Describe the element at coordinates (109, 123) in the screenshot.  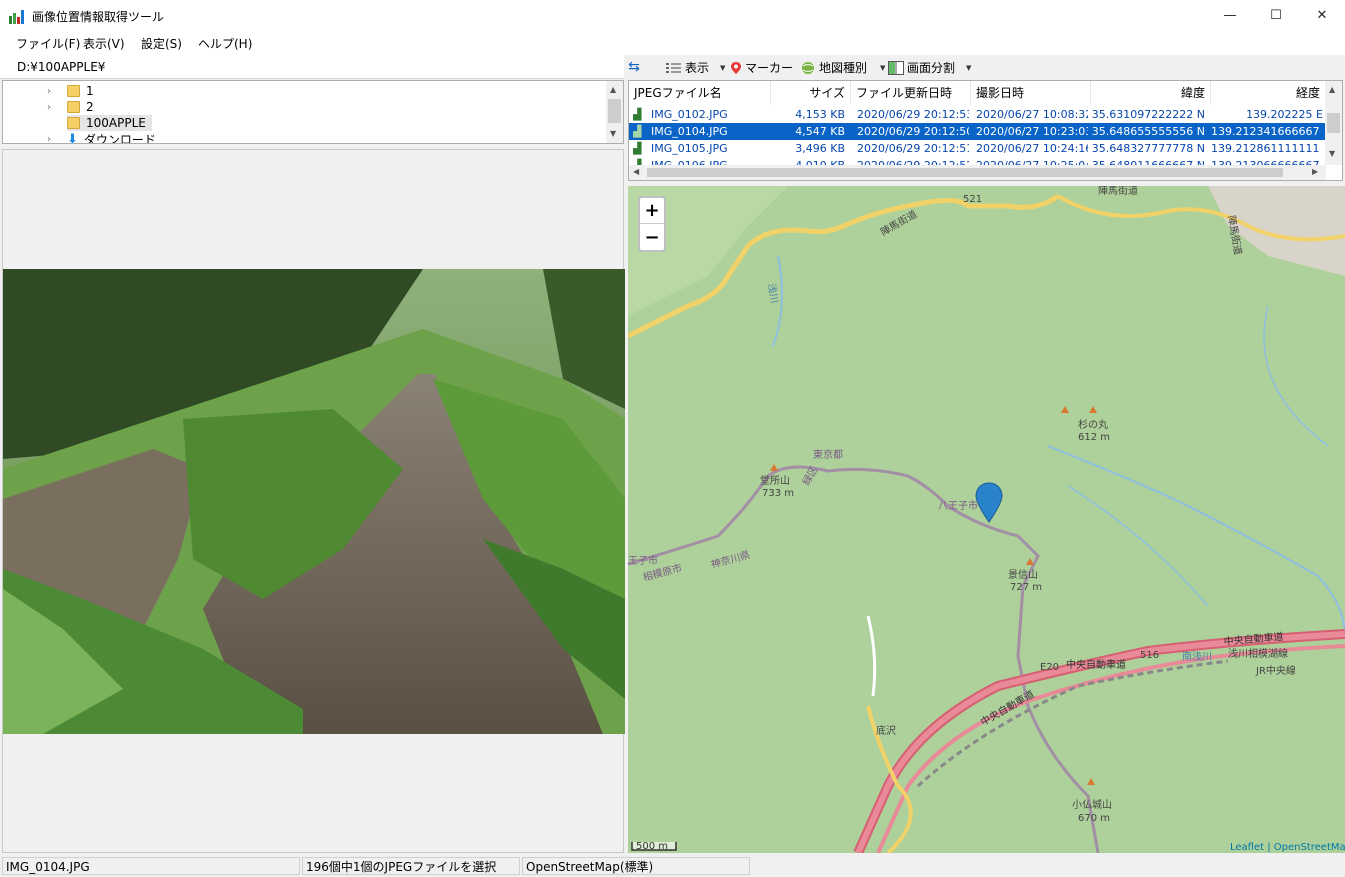
I see `tree-item-selected: 100APPLE` at that location.